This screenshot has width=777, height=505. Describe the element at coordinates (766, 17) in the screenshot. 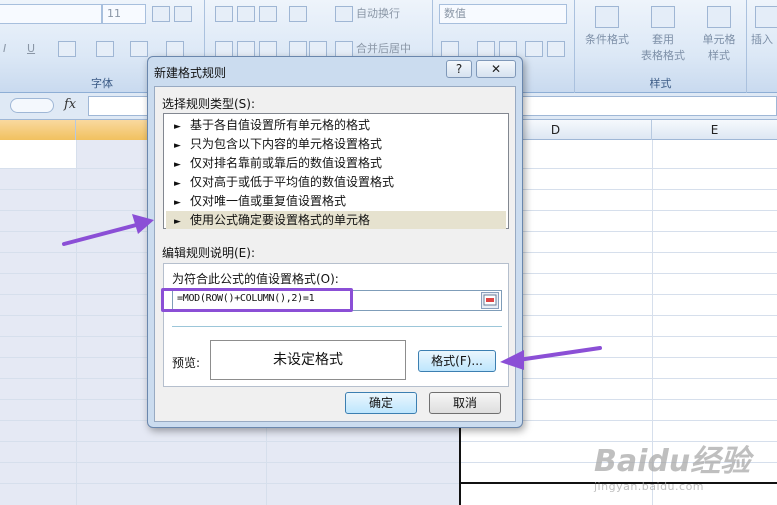

I see `insert-icon` at that location.